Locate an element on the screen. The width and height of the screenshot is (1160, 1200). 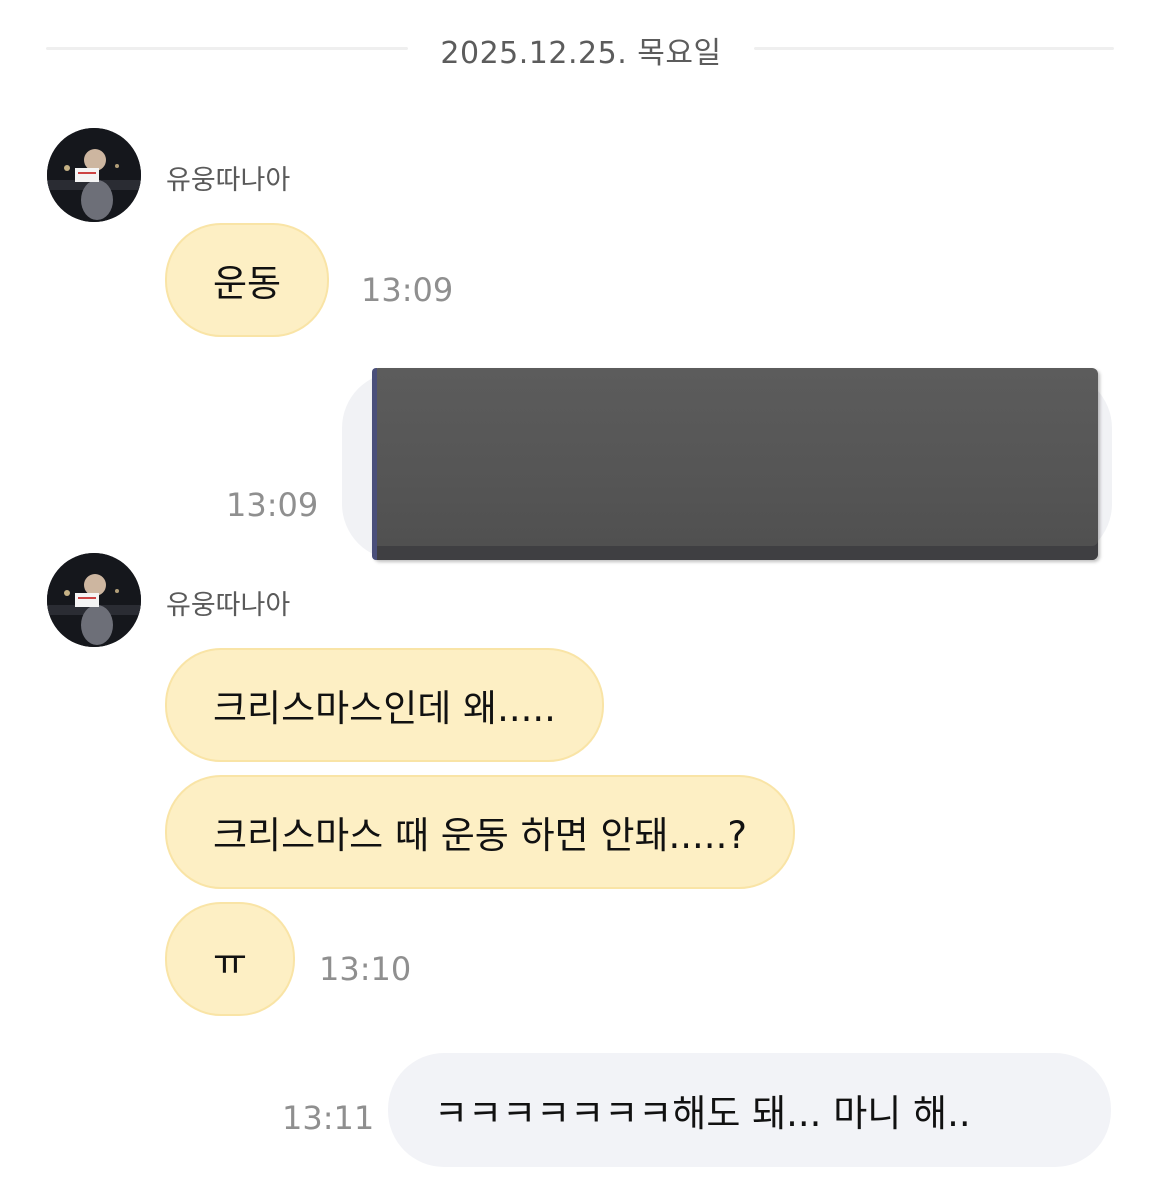
divider-line-right is located at coordinates (934, 48).